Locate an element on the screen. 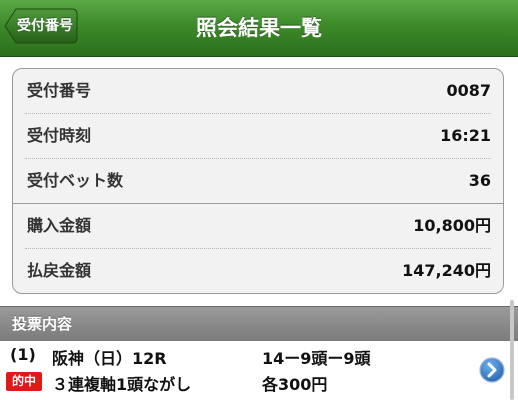  chevron-right-circle-icon is located at coordinates (492, 370).